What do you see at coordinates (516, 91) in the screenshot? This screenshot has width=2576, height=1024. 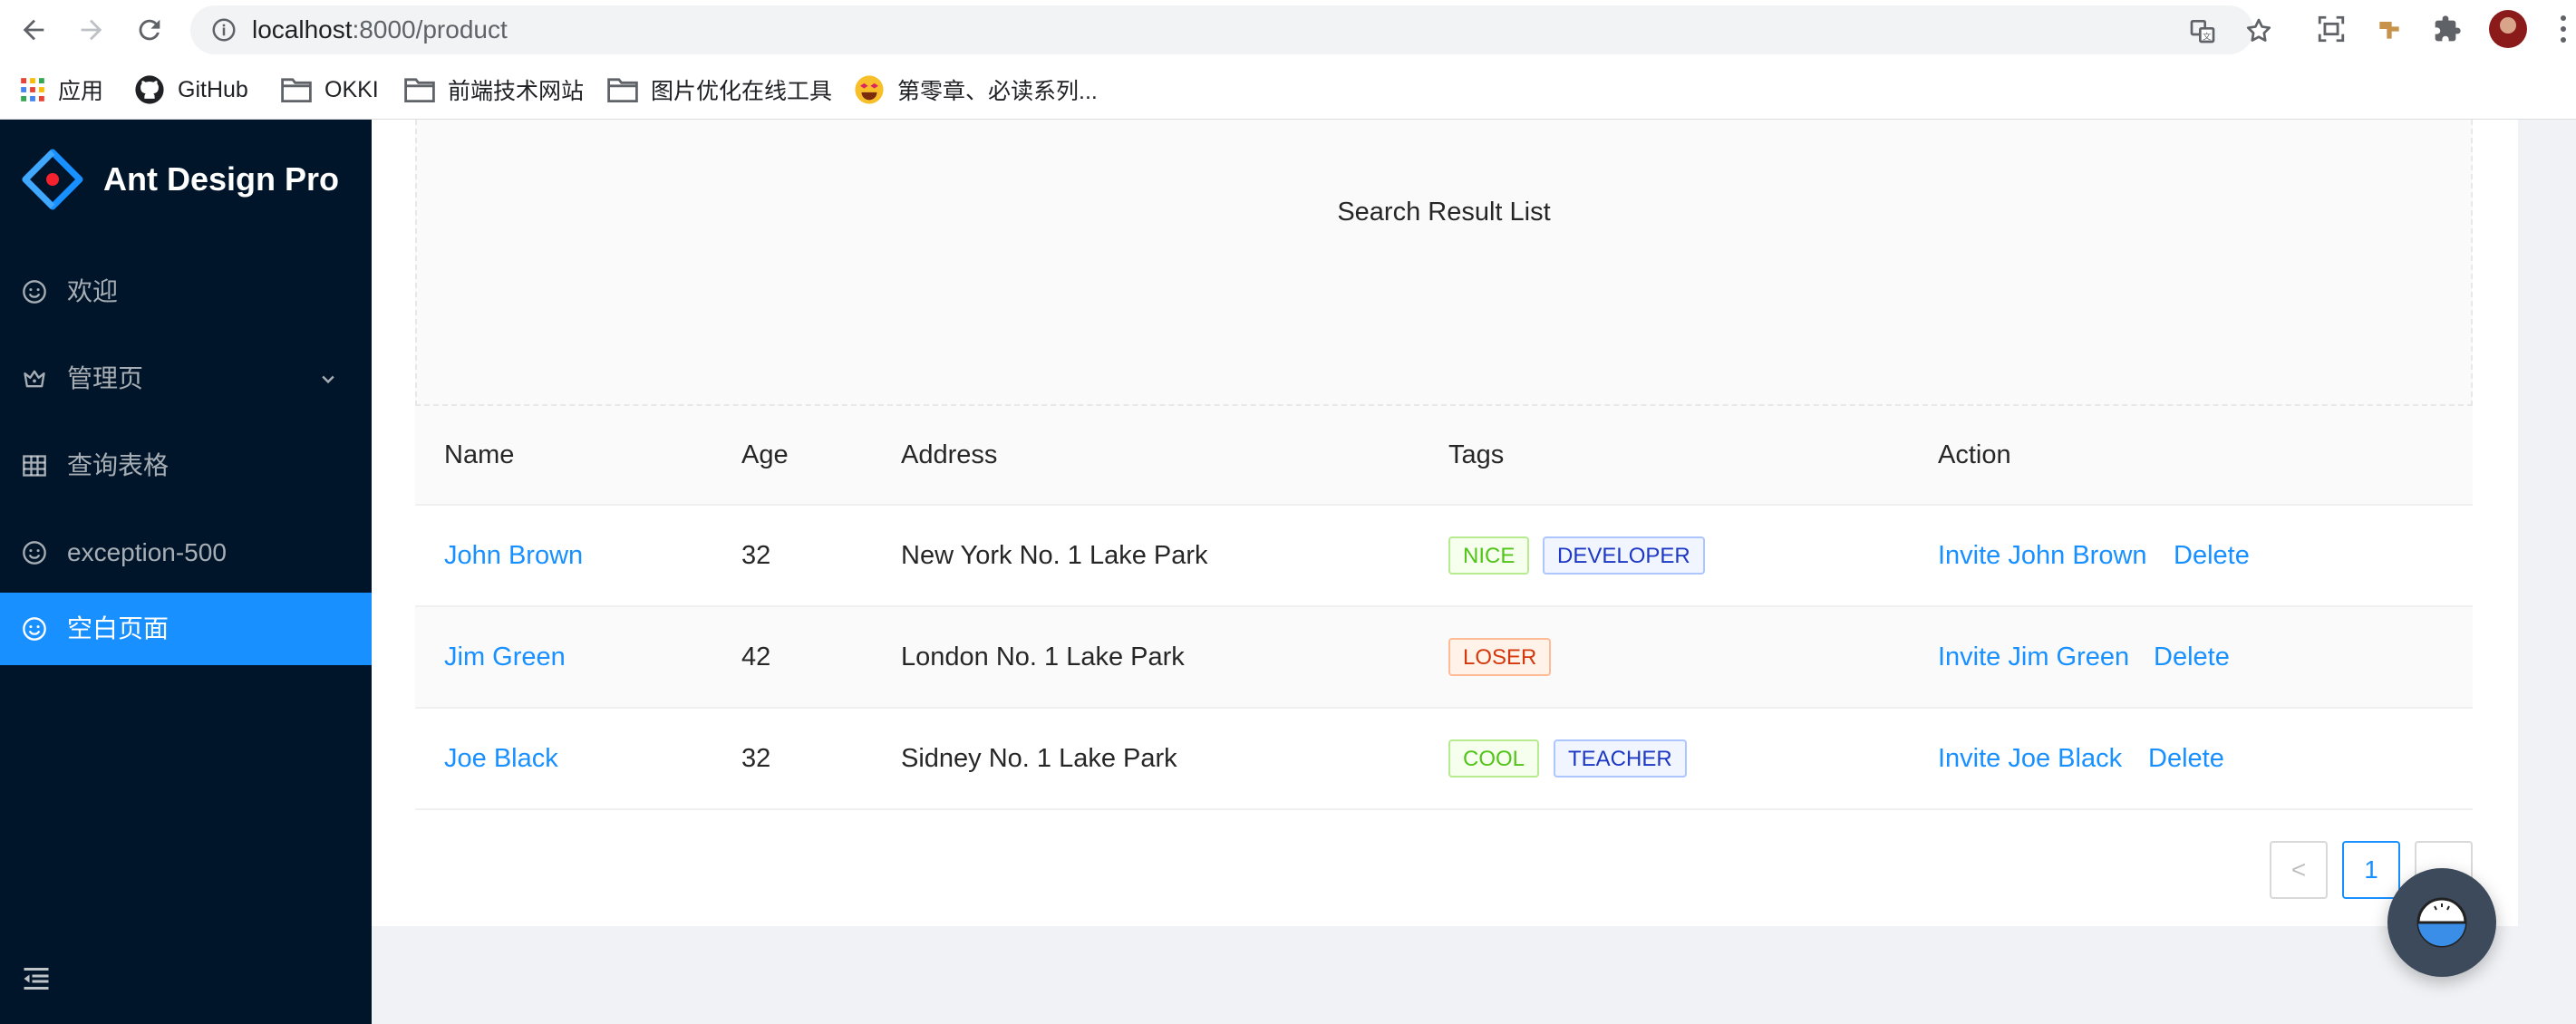 I see `bookmark-label: 前端技术网站` at bounding box center [516, 91].